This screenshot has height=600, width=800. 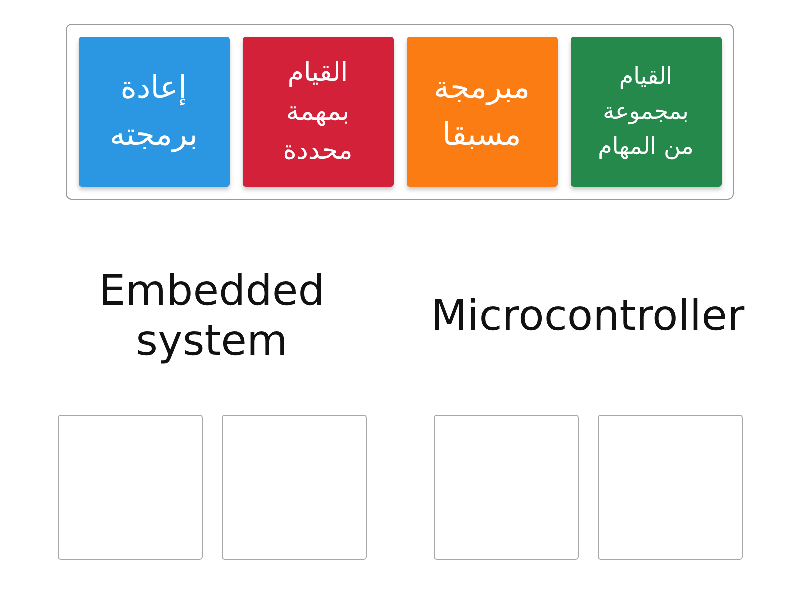 I want to click on answer-tile: مبرمجة مسبقا, so click(x=482, y=112).